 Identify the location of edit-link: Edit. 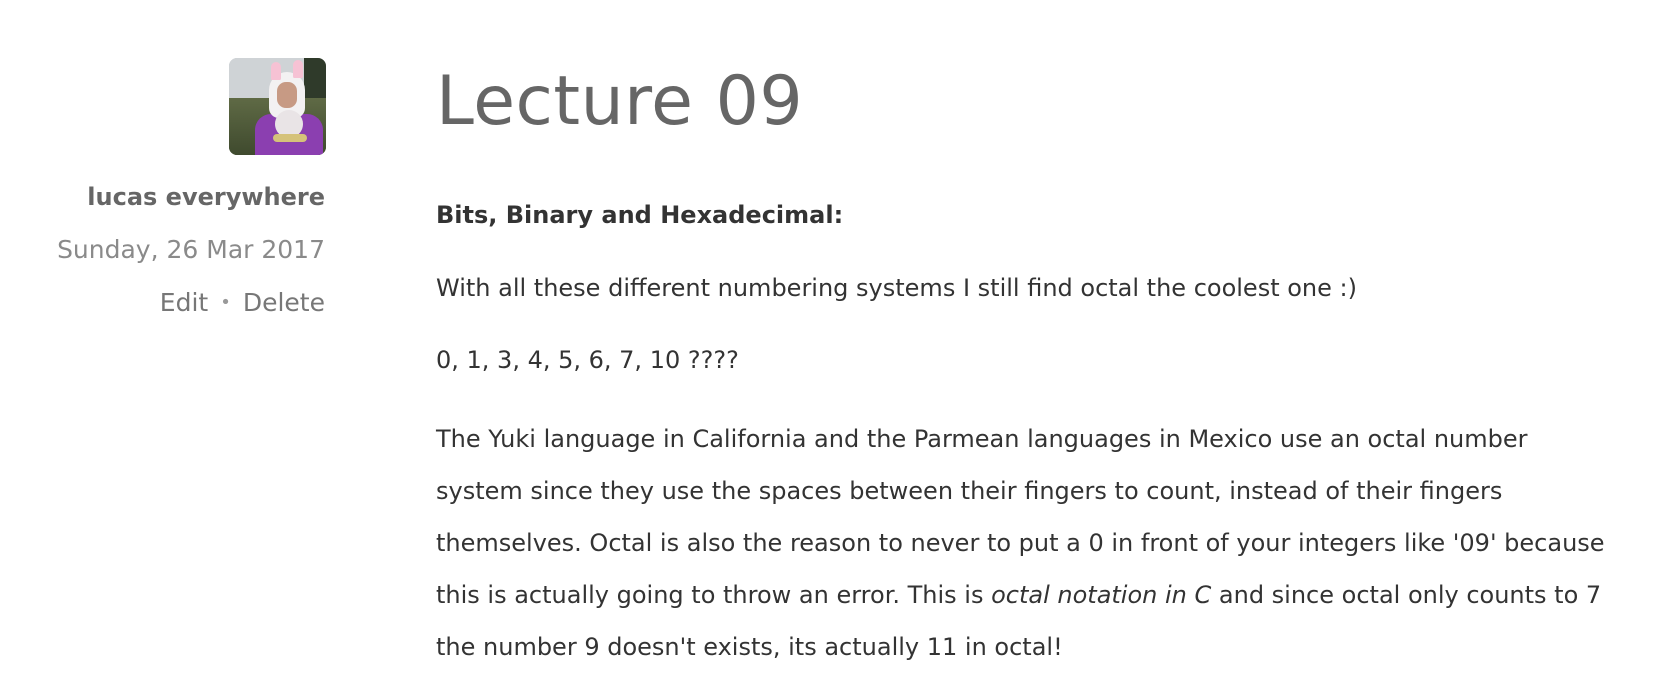
(184, 302).